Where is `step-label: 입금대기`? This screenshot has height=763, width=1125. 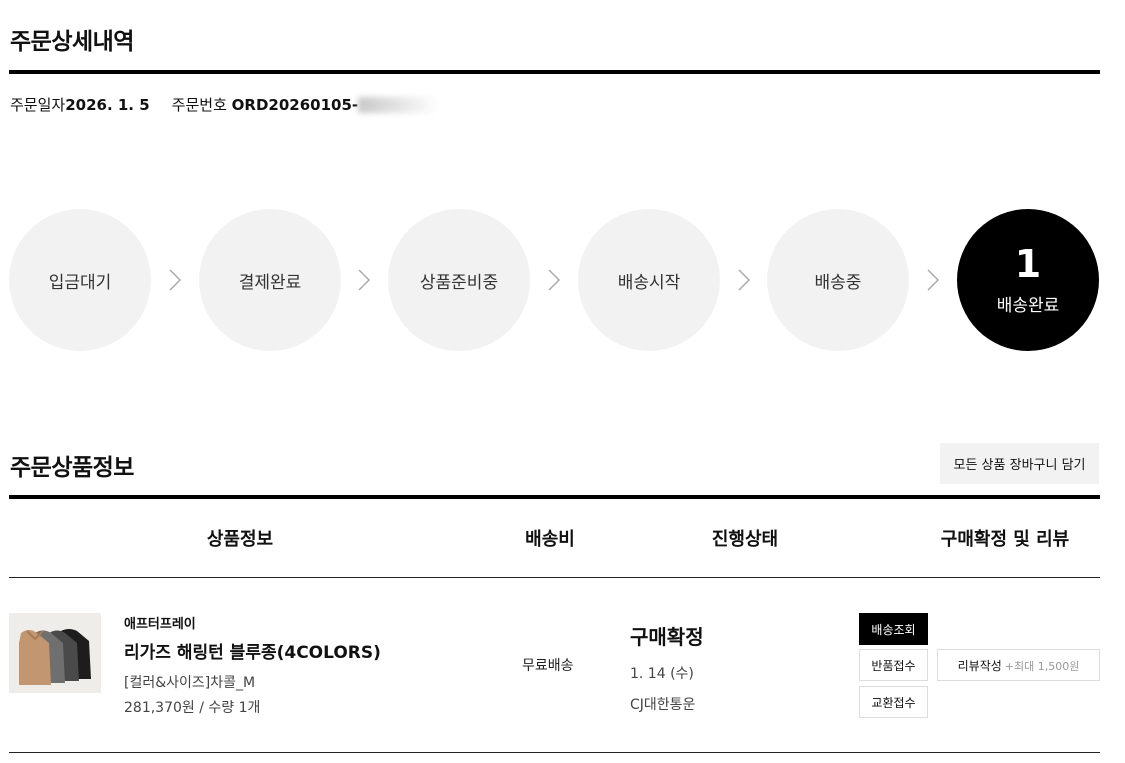 step-label: 입금대기 is located at coordinates (80, 282).